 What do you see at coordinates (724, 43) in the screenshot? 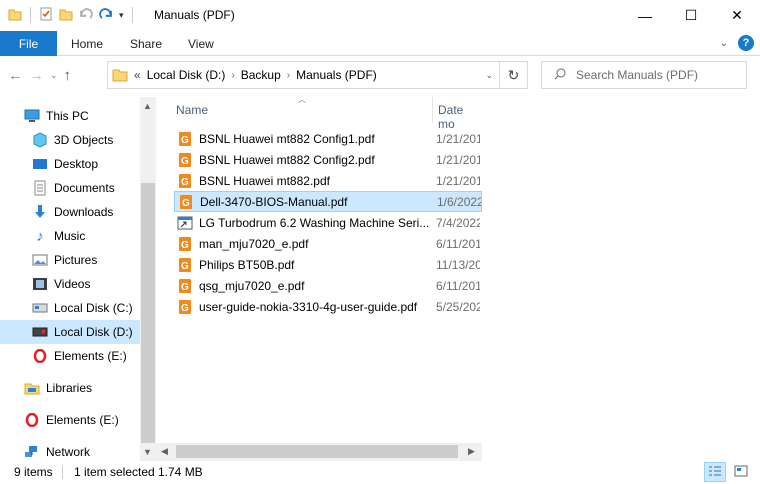
I see `expand-ribbon-icon: ⌄` at bounding box center [724, 43].